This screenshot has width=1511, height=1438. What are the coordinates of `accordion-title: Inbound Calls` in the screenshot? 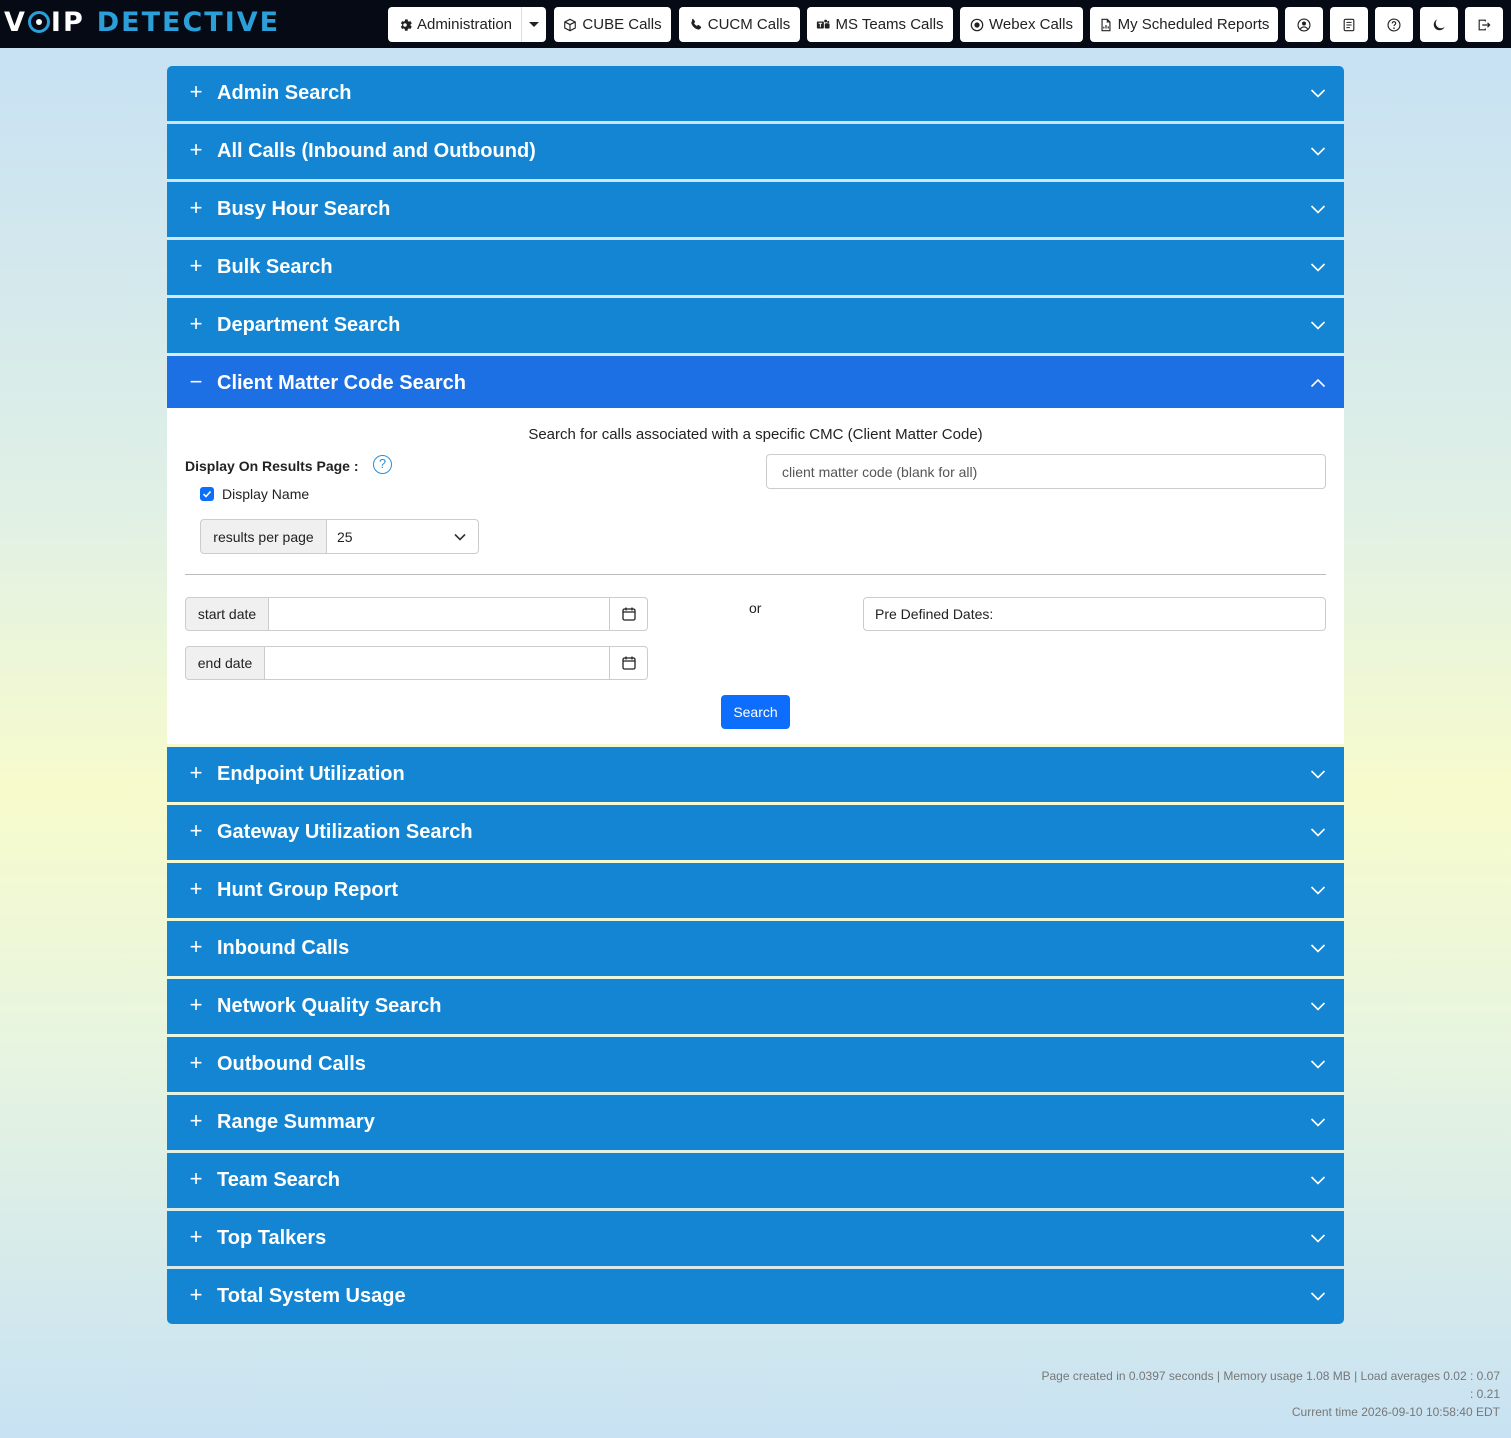 It's located at (283, 948).